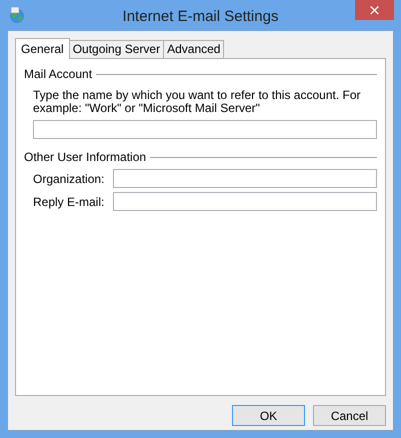  I want to click on field-label: Reply E-mail:, so click(69, 201).